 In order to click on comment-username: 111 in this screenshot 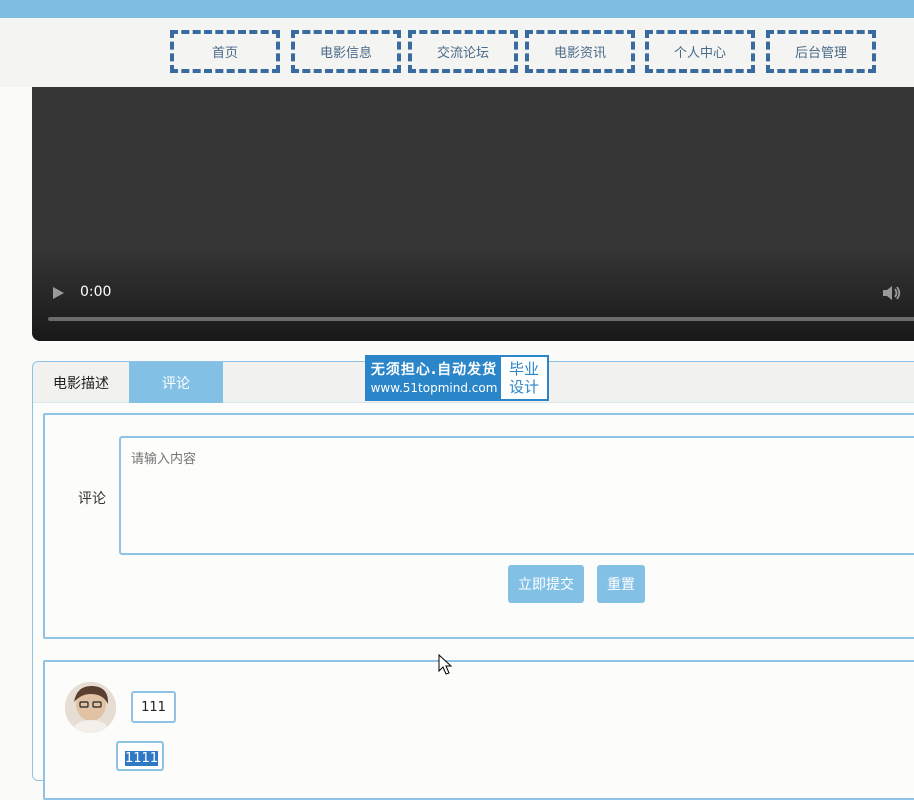, I will do `click(153, 707)`.